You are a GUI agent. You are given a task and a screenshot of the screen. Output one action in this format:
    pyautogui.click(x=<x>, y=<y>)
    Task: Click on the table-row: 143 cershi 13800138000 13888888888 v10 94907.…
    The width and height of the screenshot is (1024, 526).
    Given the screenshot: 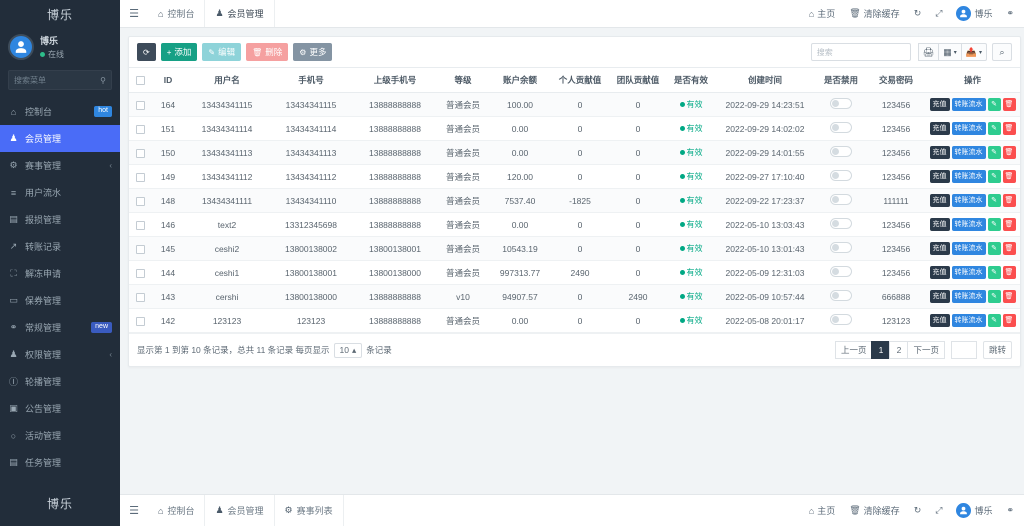 What is the action you would take?
    pyautogui.click(x=574, y=296)
    